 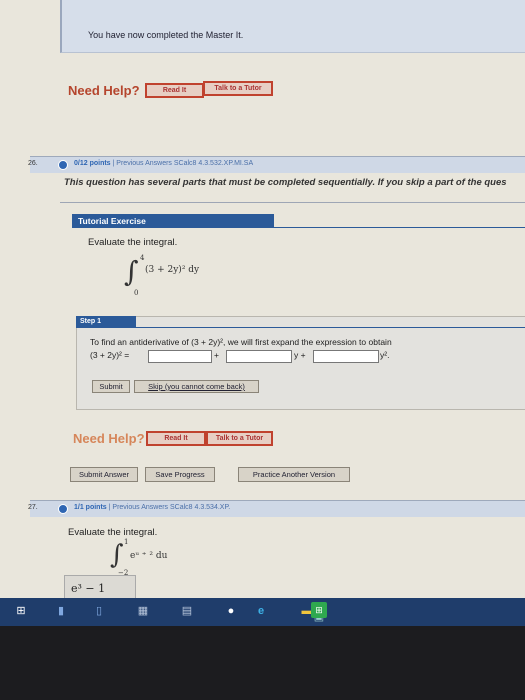 What do you see at coordinates (109, 438) in the screenshot?
I see `need-help-label-2: Need Help?` at bounding box center [109, 438].